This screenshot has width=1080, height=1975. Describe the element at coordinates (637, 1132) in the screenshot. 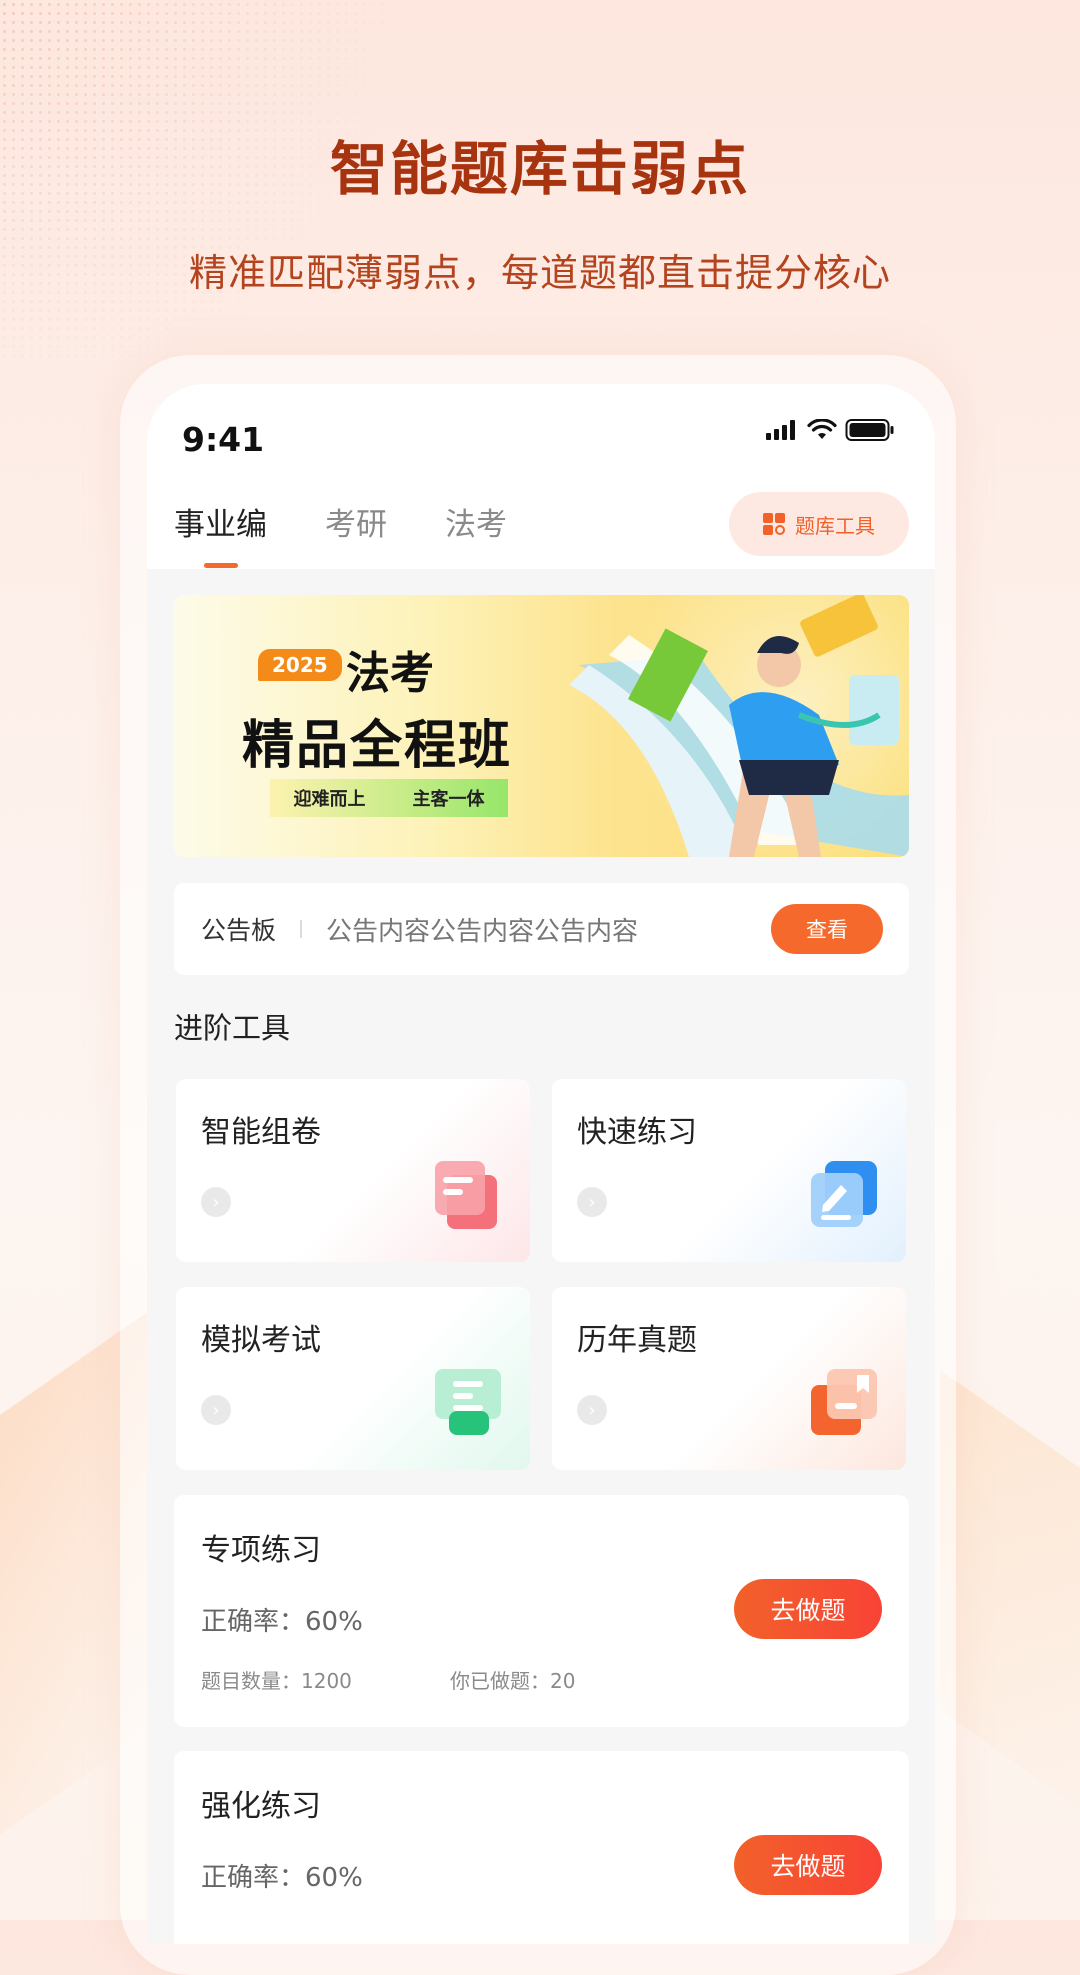

I see `tool-card-label: 快速练习` at that location.